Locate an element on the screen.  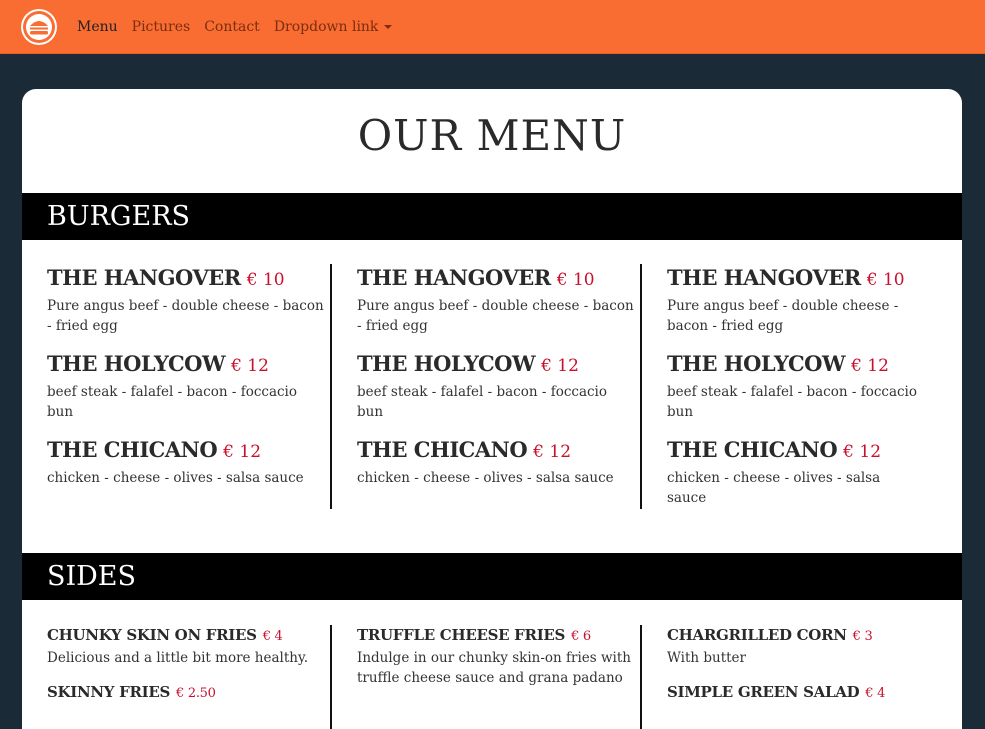
burger-logo-icon is located at coordinates (39, 27).